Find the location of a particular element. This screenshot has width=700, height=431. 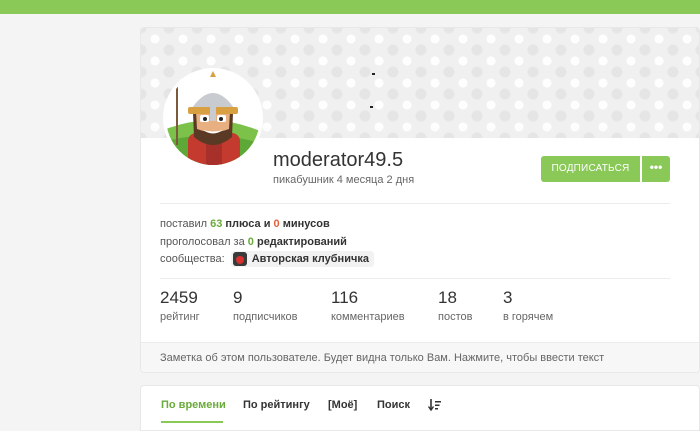

minus-word: минусов is located at coordinates (306, 224).